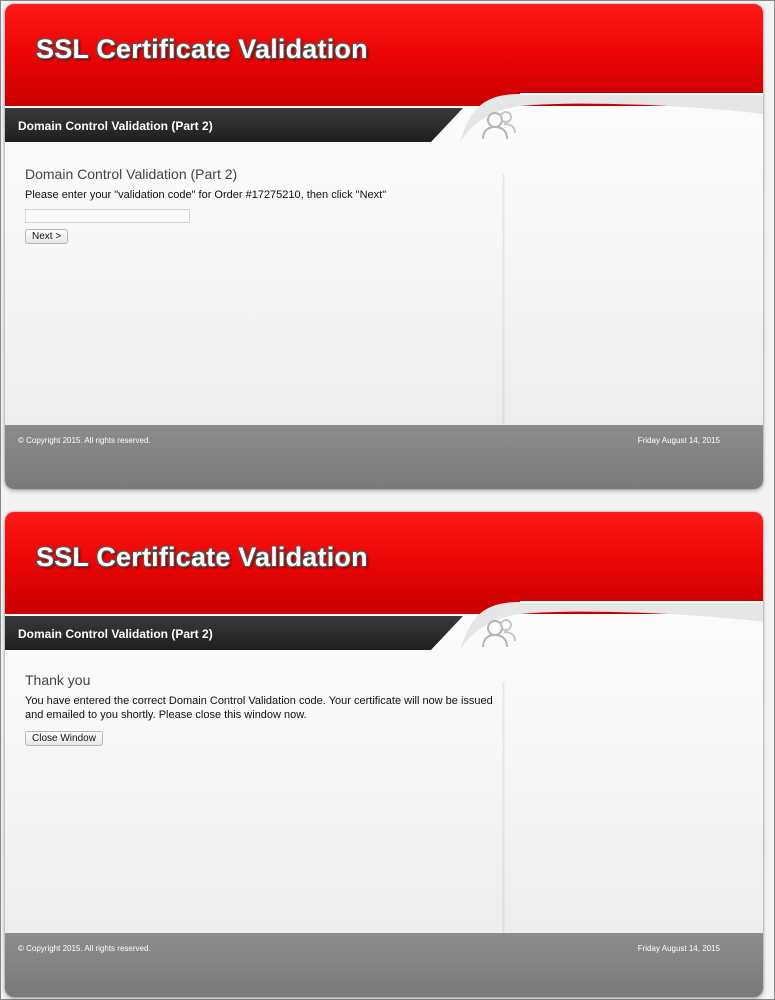 The image size is (775, 1000). I want to click on next-button: Next >, so click(47, 236).